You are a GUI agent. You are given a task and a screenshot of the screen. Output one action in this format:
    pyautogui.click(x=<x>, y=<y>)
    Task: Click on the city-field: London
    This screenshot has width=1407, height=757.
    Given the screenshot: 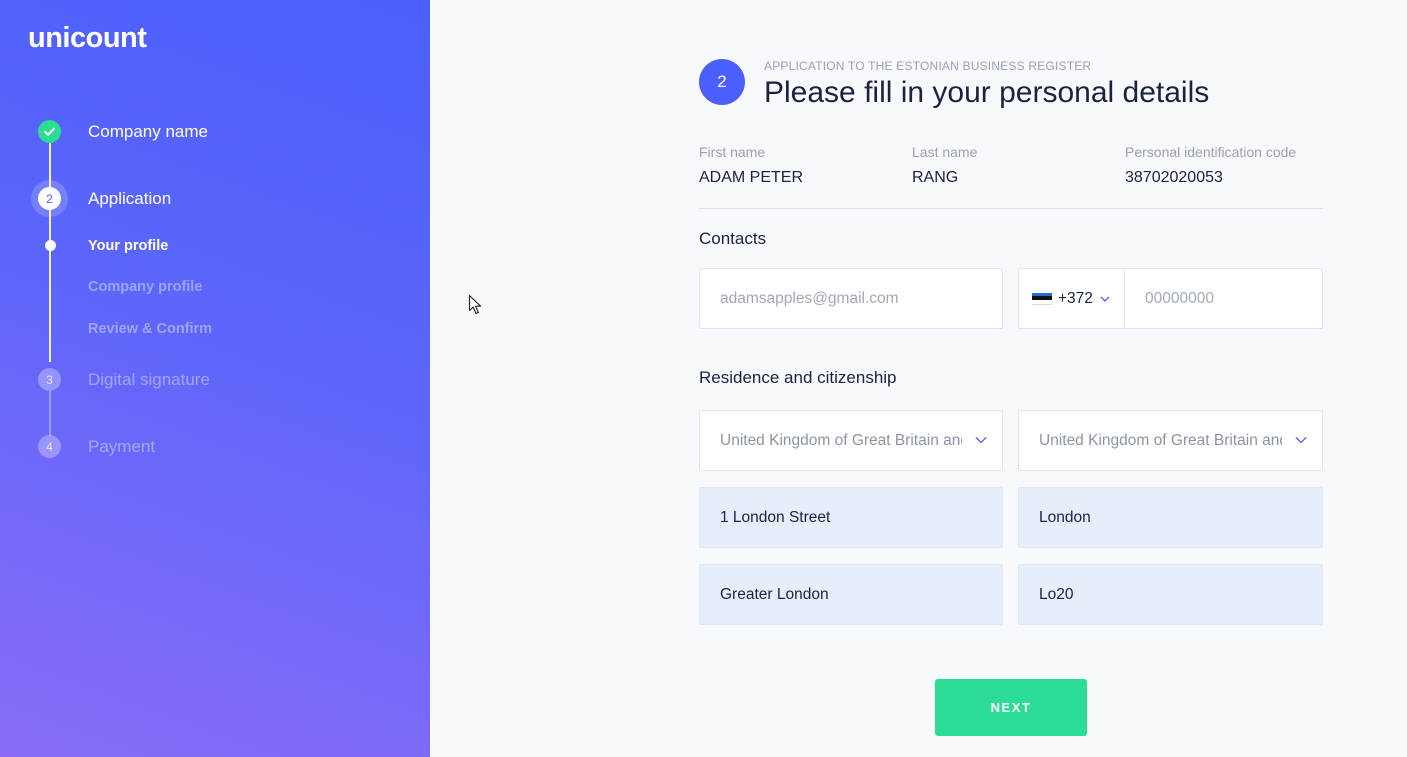 What is the action you would take?
    pyautogui.click(x=1170, y=517)
    